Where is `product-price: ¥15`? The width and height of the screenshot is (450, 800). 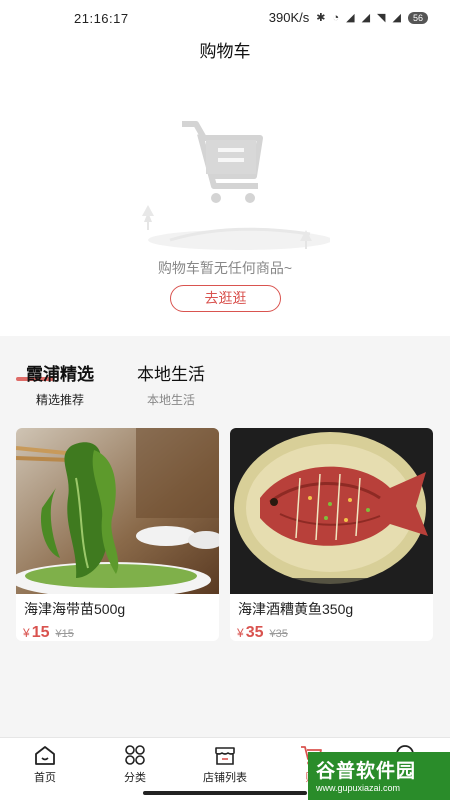
product-price: ¥15 is located at coordinates (36, 632).